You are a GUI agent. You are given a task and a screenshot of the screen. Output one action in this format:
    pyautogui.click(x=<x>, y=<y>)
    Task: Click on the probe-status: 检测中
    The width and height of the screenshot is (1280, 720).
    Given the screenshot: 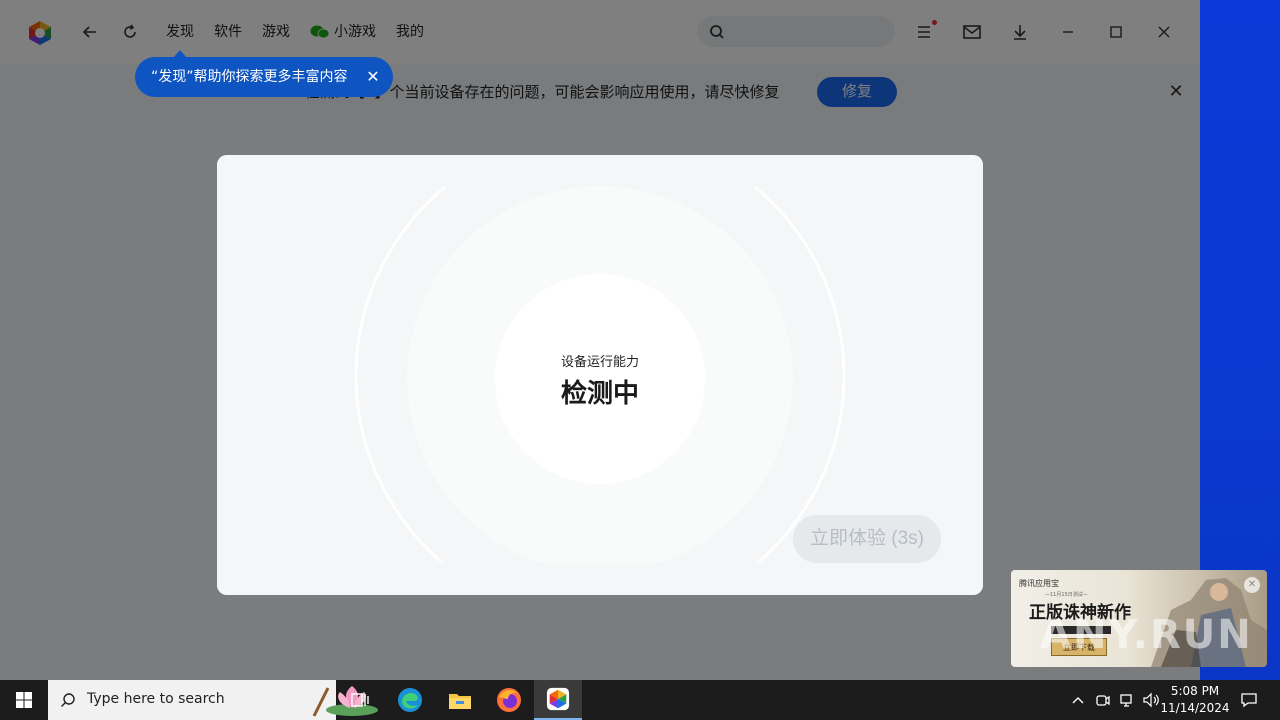 What is the action you would take?
    pyautogui.click(x=599, y=394)
    